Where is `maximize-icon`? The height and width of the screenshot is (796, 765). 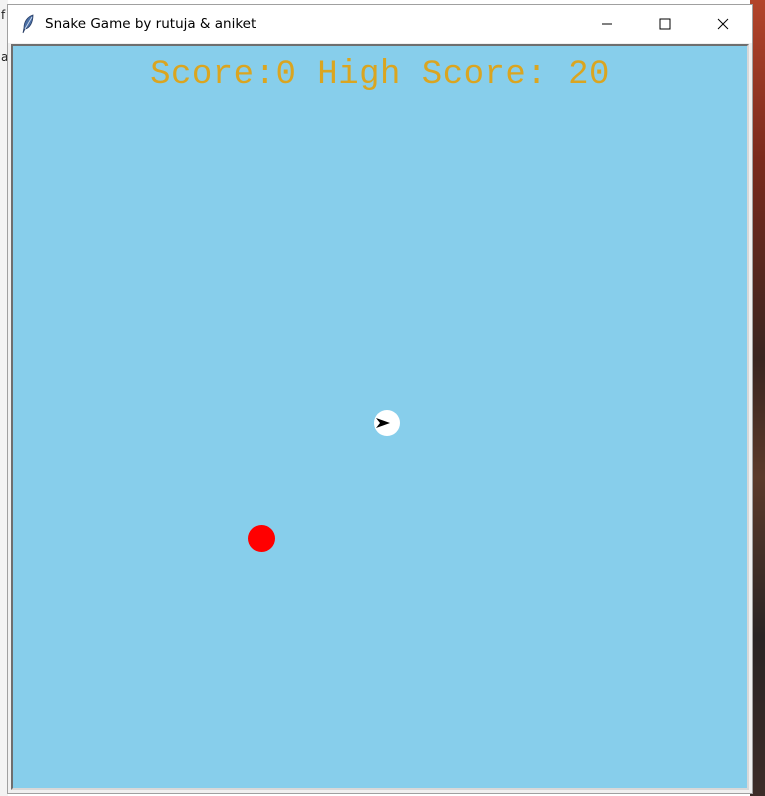 maximize-icon is located at coordinates (665, 24).